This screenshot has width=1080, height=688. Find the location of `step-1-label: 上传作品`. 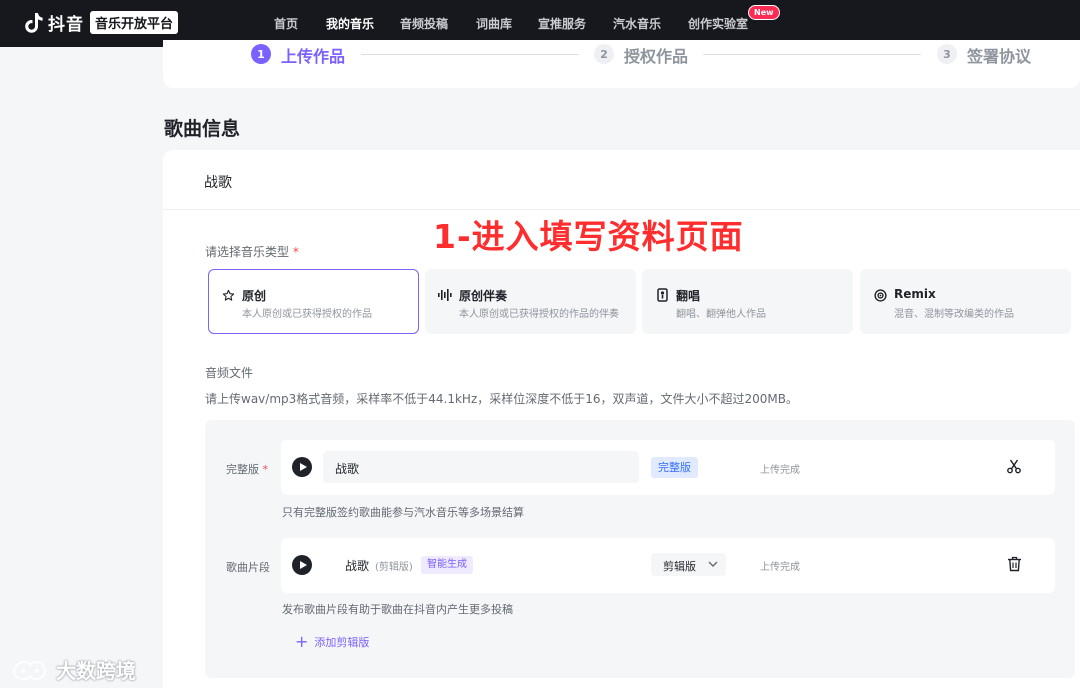

step-1-label: 上传作品 is located at coordinates (313, 56).